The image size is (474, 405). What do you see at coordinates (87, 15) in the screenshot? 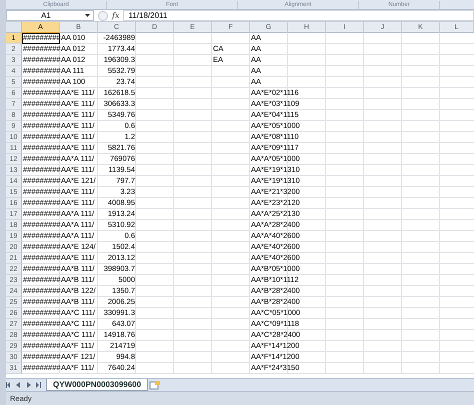
I see `dropdown-icon` at bounding box center [87, 15].